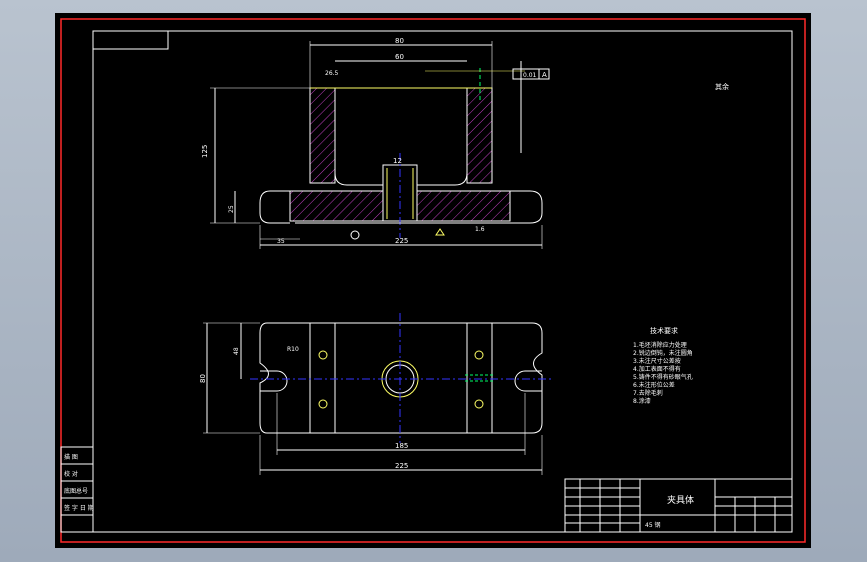  I want to click on req-1: 1.毛坯消除应力处理, so click(660, 345).